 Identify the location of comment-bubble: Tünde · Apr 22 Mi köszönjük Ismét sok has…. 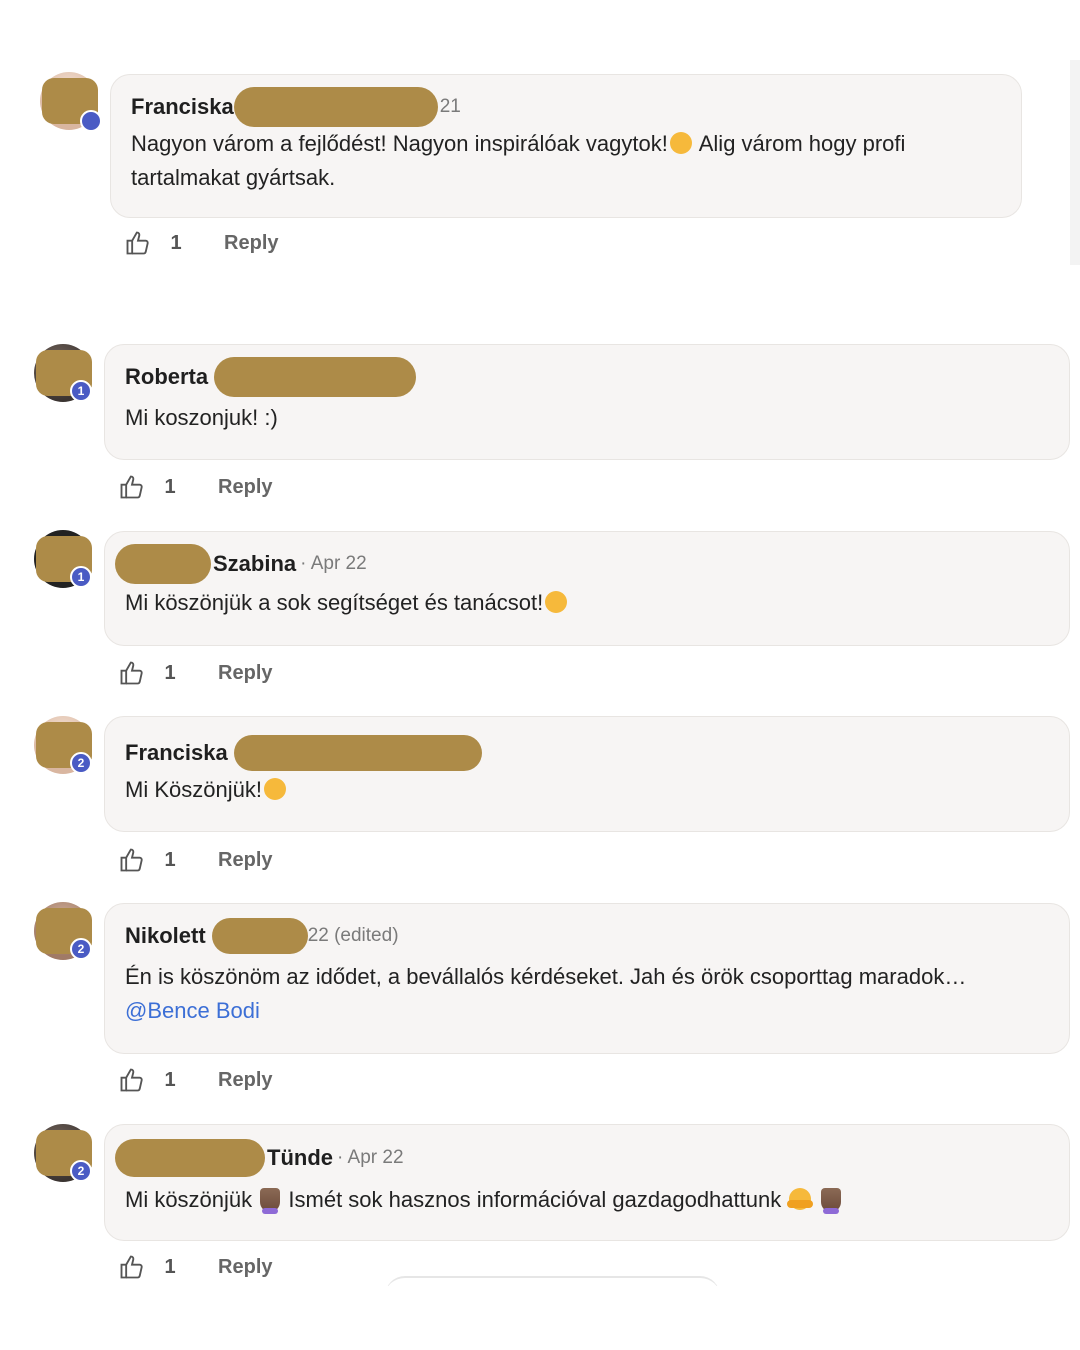
(587, 1182).